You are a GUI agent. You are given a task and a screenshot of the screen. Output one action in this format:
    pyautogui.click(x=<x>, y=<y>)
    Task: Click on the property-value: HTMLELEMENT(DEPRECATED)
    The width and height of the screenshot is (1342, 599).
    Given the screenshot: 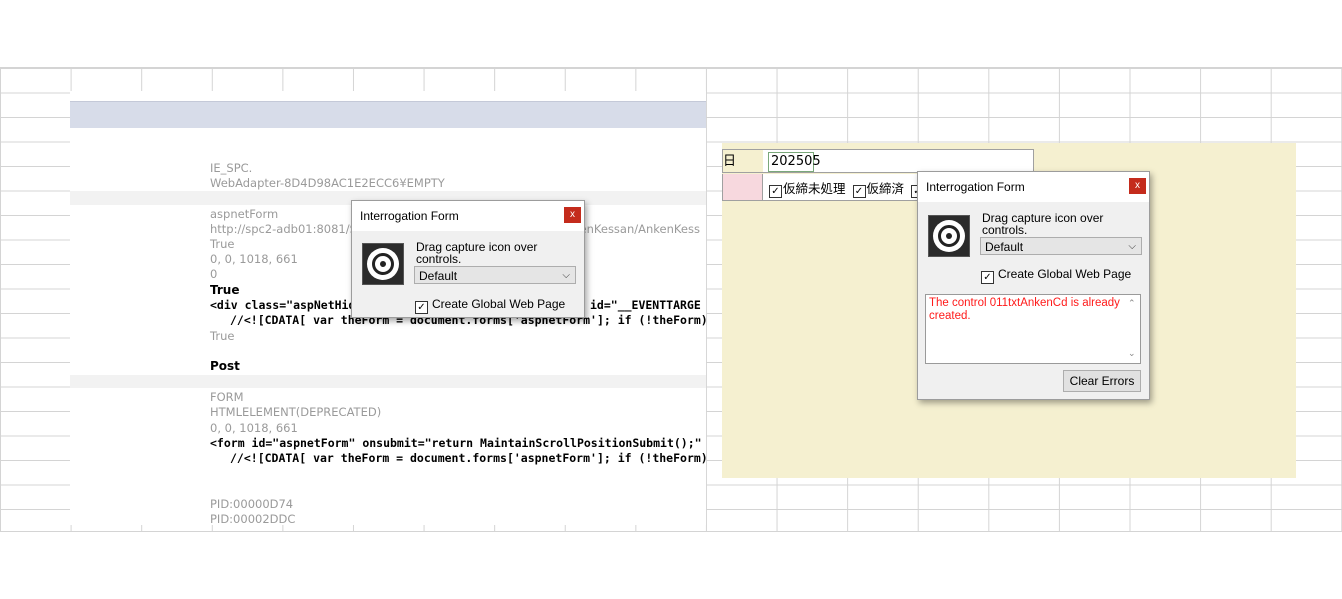 What is the action you would take?
    pyautogui.click(x=296, y=412)
    